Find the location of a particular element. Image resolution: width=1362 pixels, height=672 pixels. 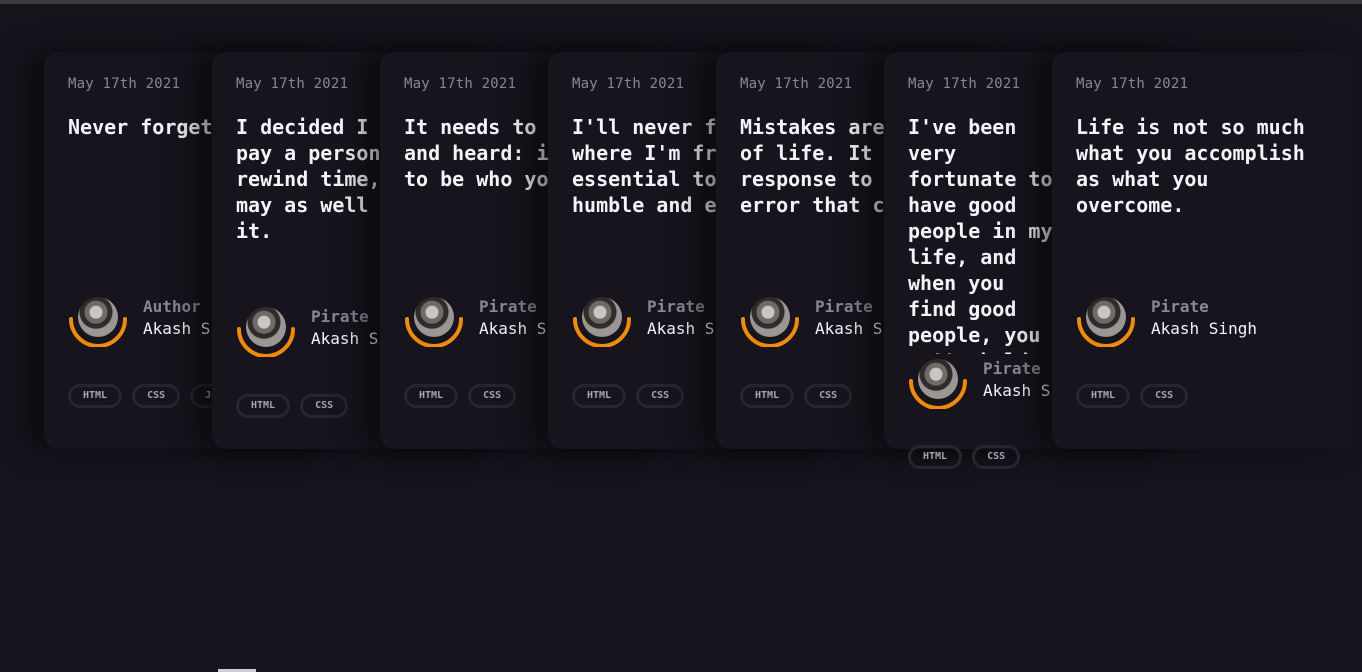

author-name: Akash Singh is located at coordinates (1204, 328).